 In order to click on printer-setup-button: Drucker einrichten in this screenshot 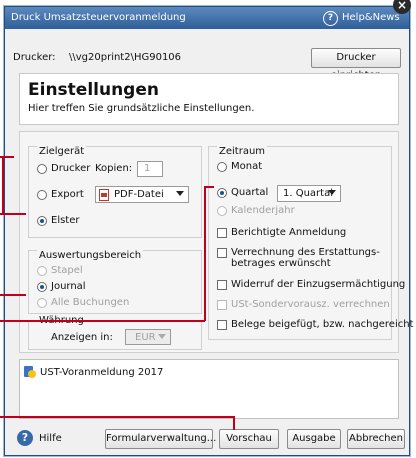, I will do `click(356, 64)`.